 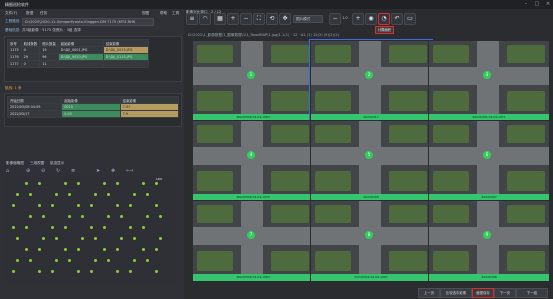 I want to click on zoom-out-icon: ⊖, so click(x=43, y=171).